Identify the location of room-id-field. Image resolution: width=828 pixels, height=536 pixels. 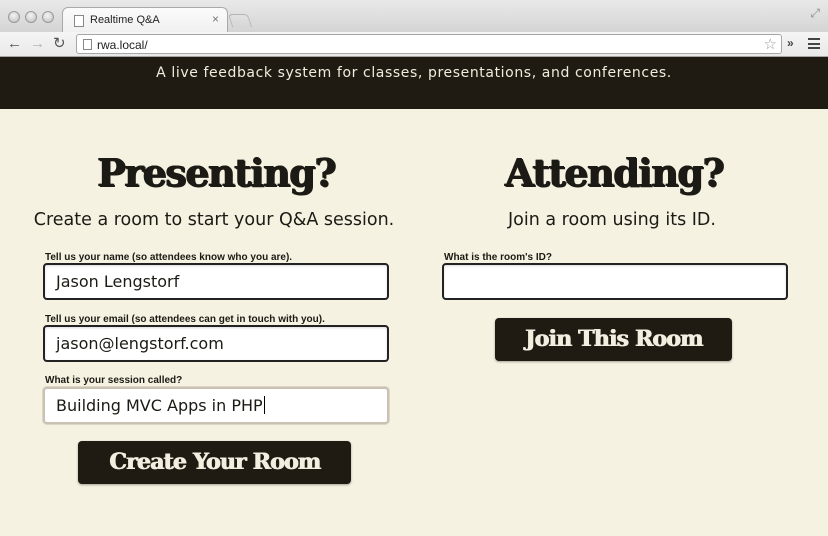
(615, 281).